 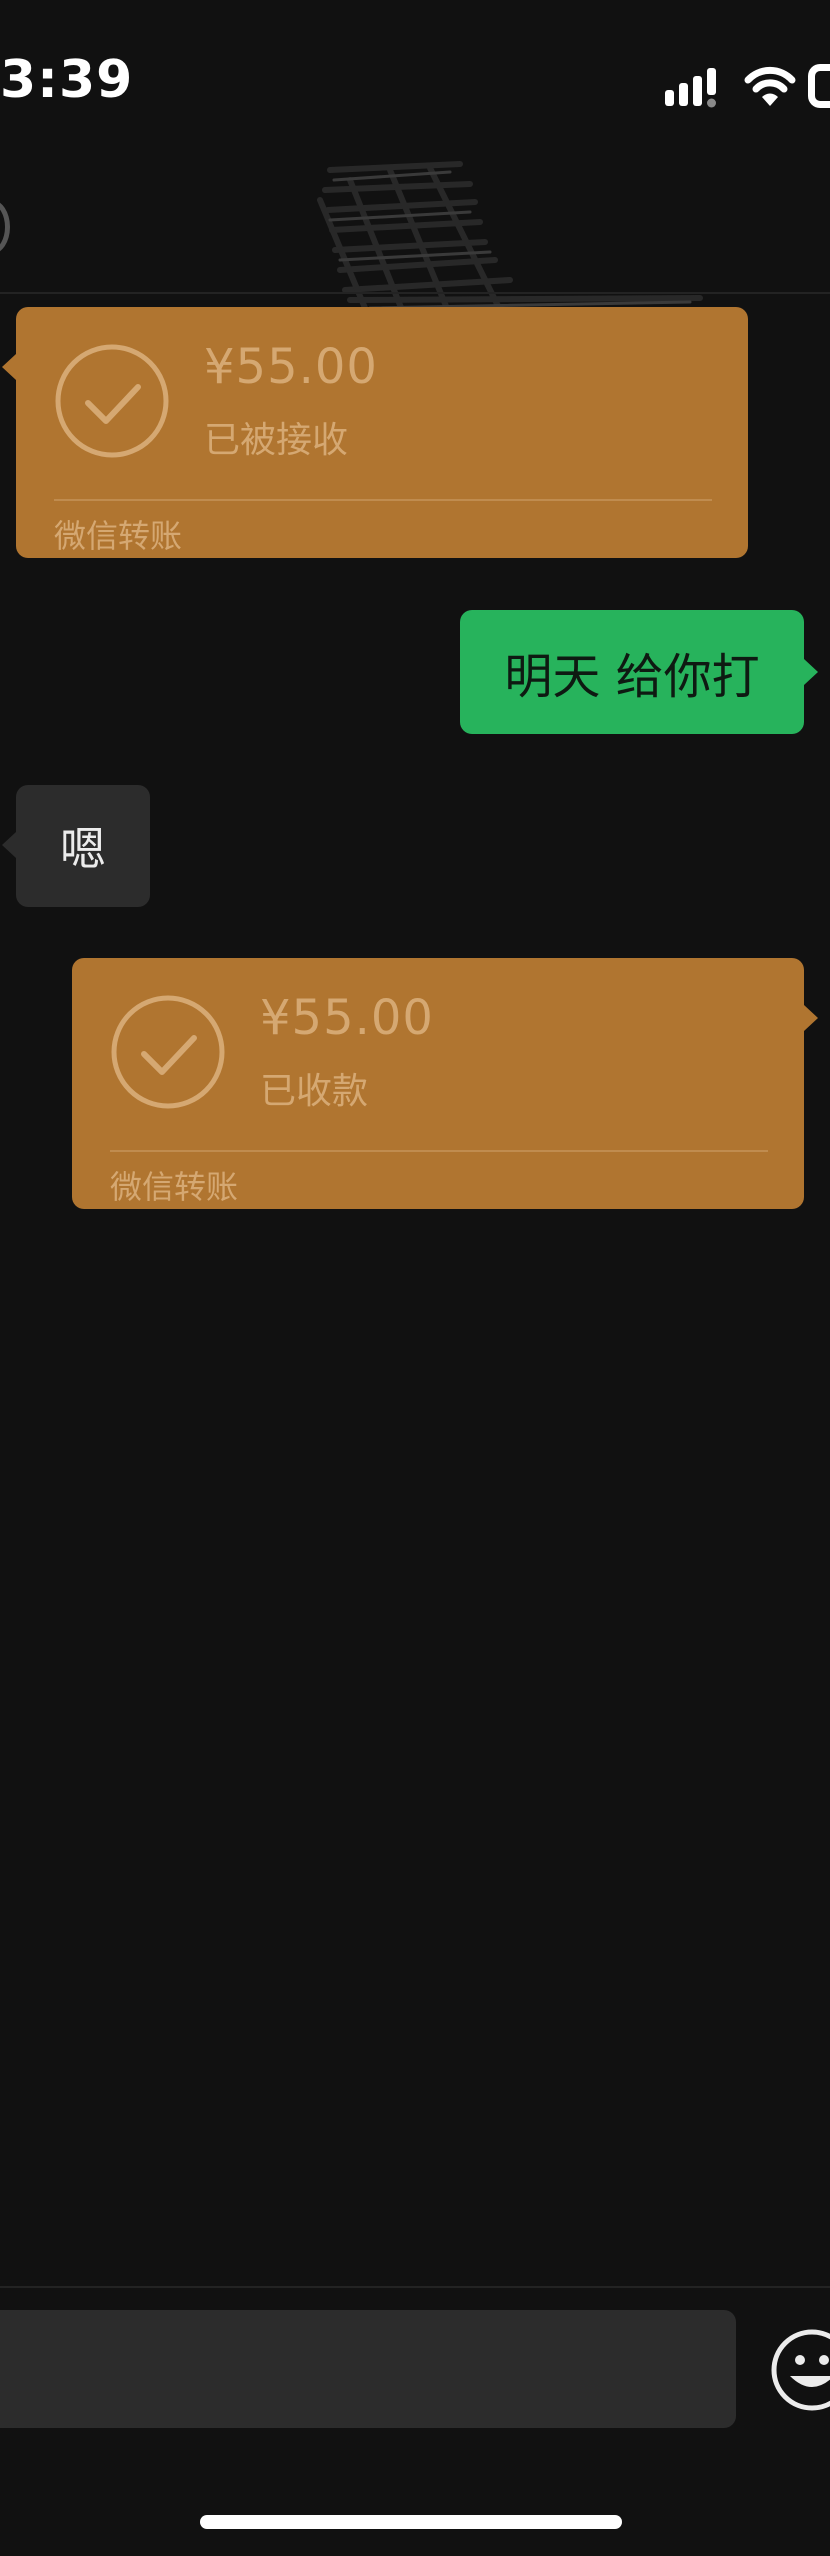 What do you see at coordinates (382, 432) in the screenshot?
I see `transfer-card-received: ¥55.00 已被接收 微信转账` at bounding box center [382, 432].